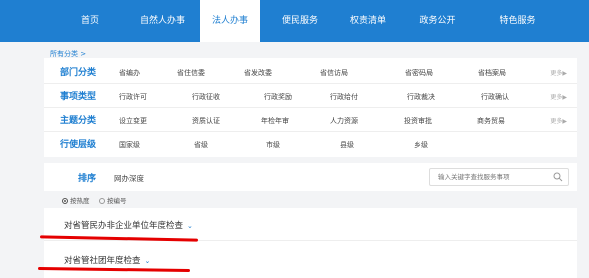  I want to click on nav-natural-person: 自然人办事, so click(162, 21).